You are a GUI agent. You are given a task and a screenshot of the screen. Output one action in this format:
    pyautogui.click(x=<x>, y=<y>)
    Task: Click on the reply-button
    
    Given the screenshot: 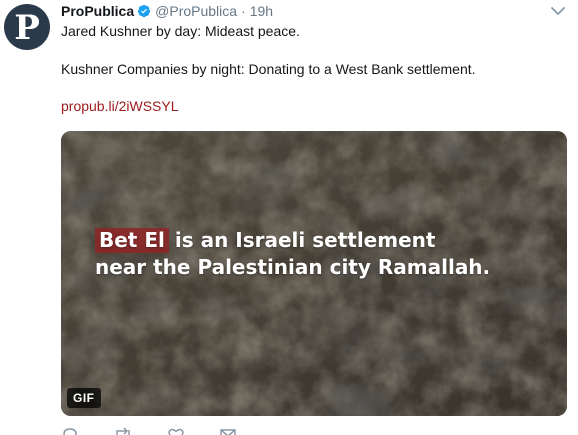 What is the action you would take?
    pyautogui.click(x=73, y=430)
    